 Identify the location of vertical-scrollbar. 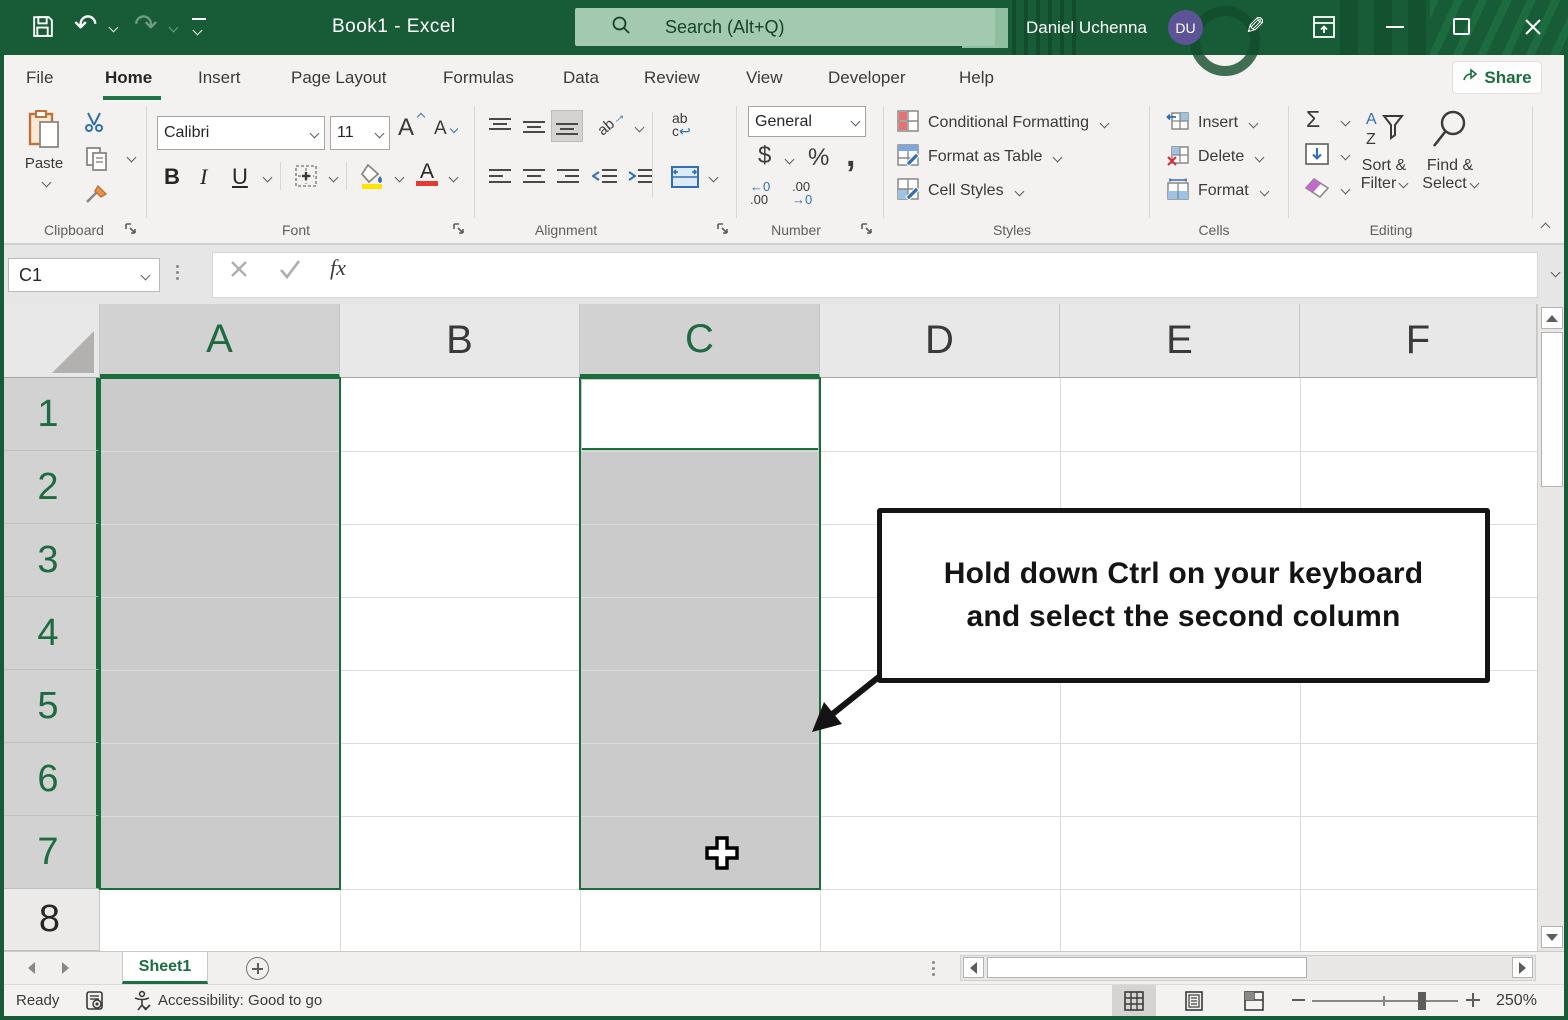
(1551, 627).